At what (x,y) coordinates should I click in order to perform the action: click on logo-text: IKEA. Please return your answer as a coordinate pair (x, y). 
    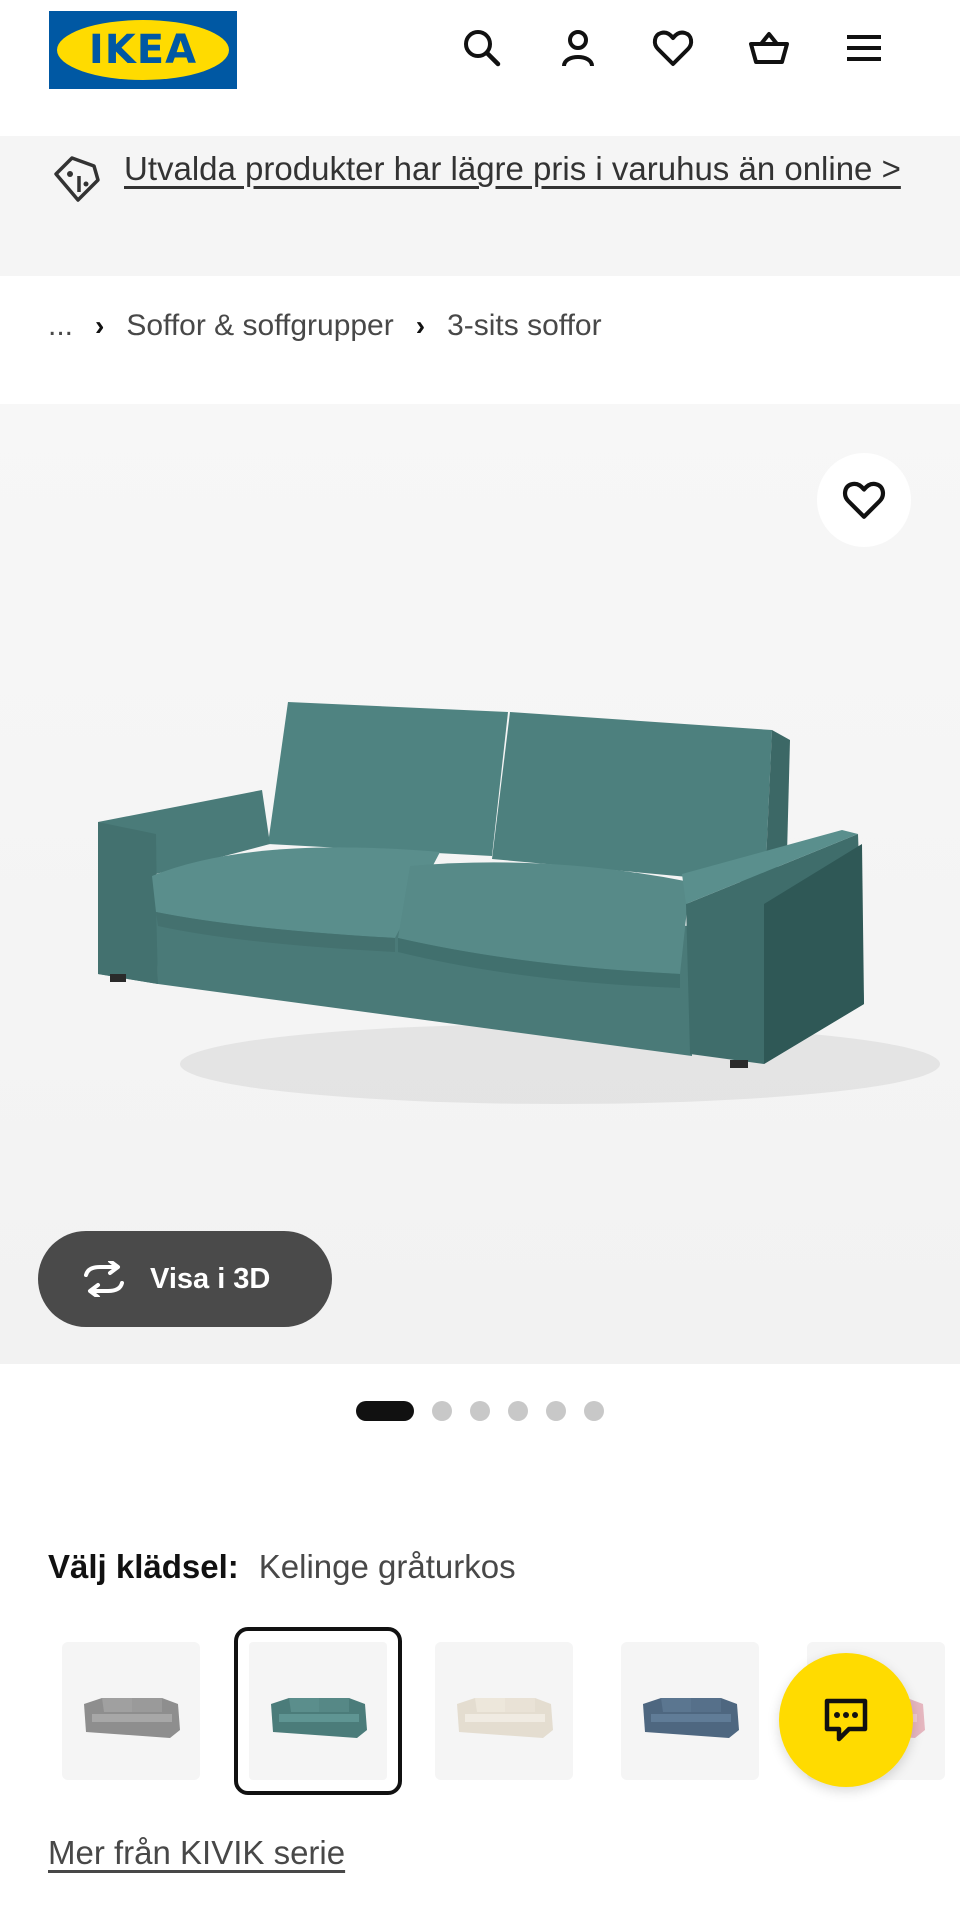
    Looking at the image, I should click on (143, 50).